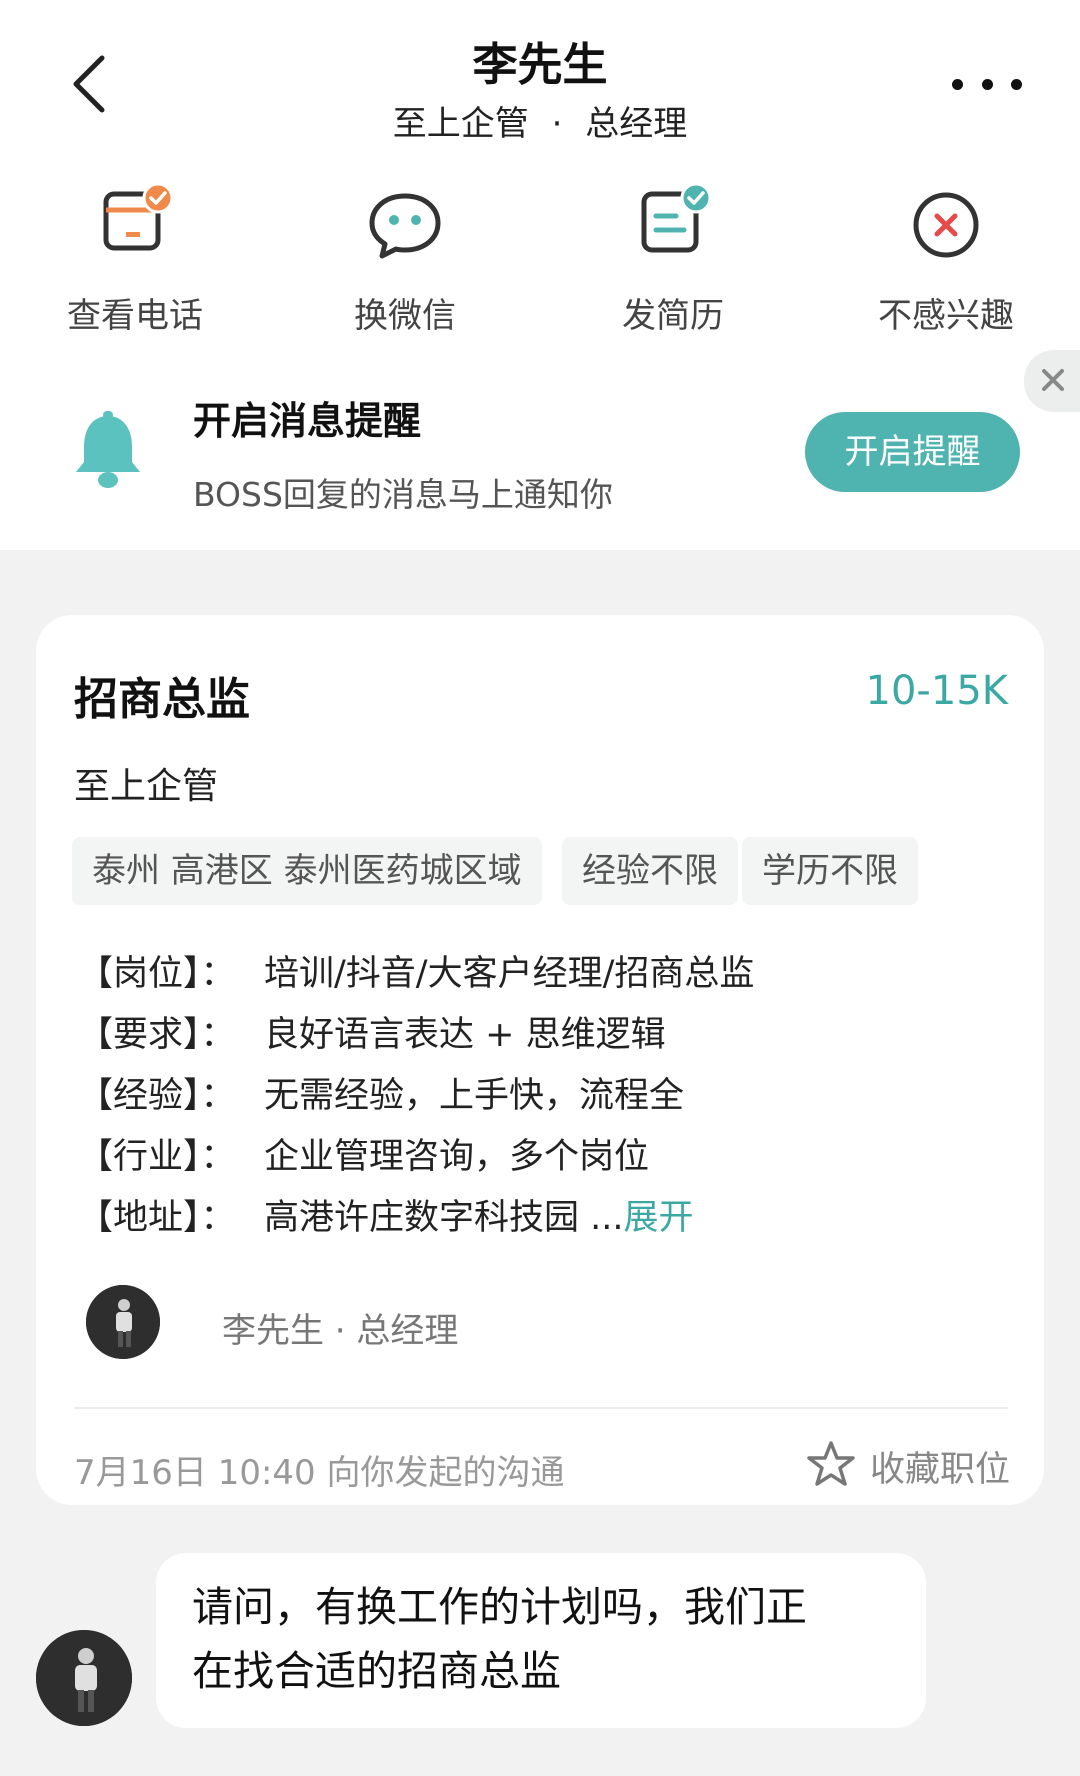 The width and height of the screenshot is (1080, 1776). Describe the element at coordinates (540, 64) in the screenshot. I see `page-title: 李先生` at that location.